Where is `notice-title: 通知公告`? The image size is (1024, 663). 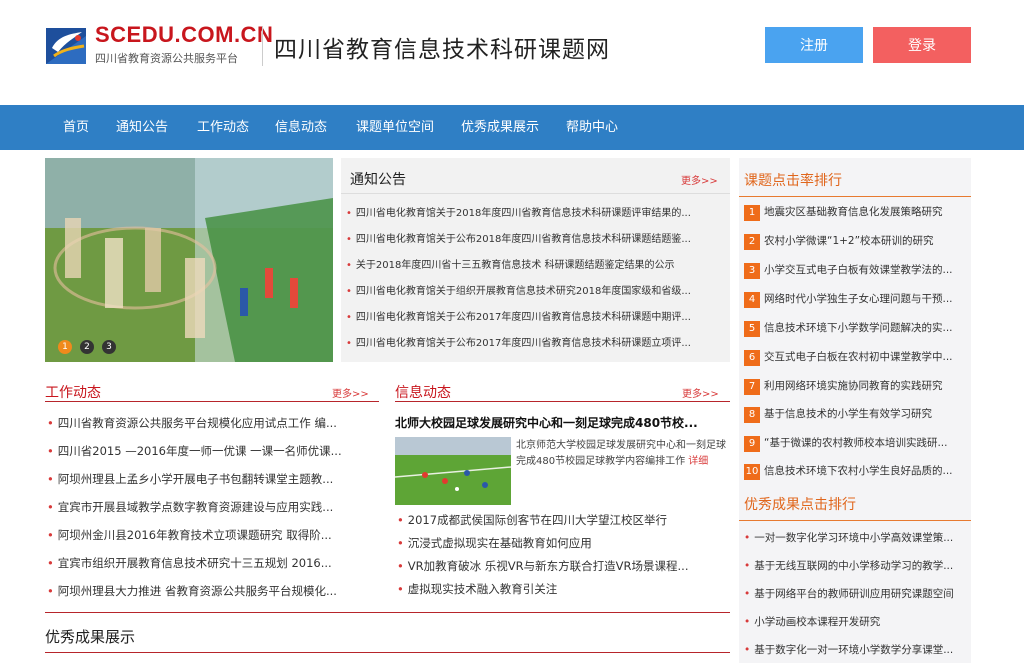
notice-title: 通知公告 is located at coordinates (378, 180).